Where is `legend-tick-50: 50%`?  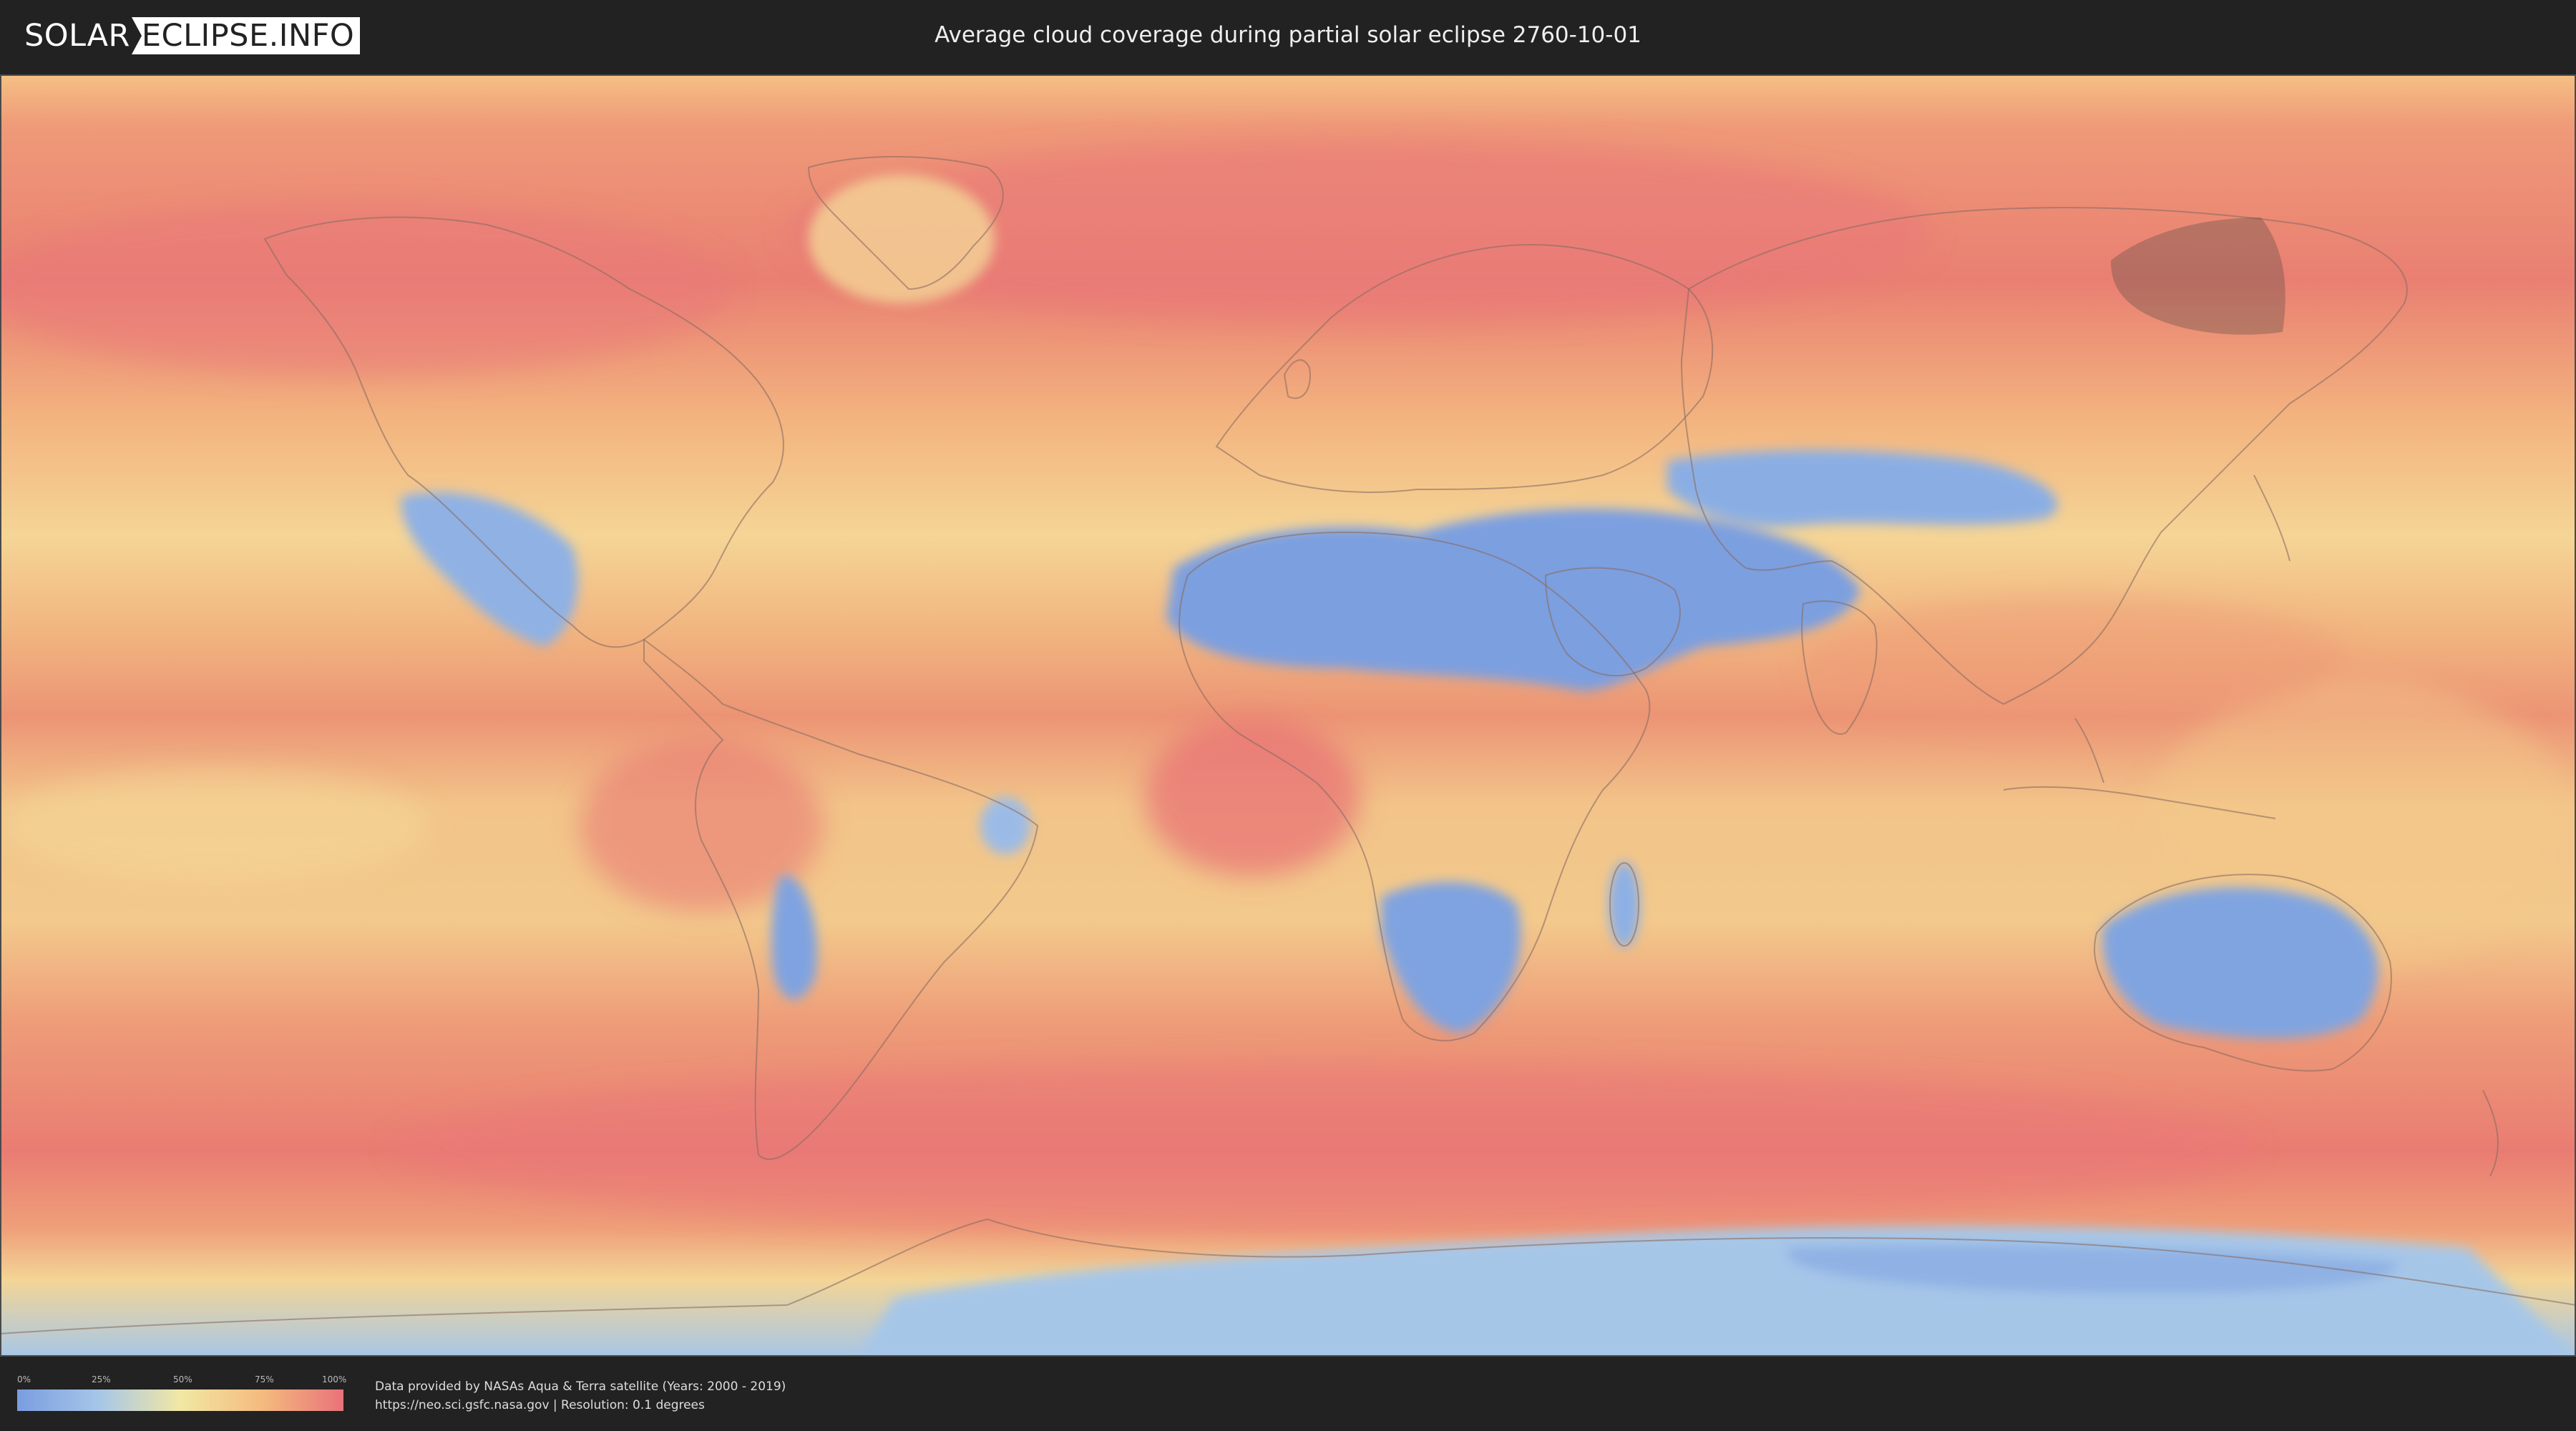
legend-tick-50: 50% is located at coordinates (182, 1379).